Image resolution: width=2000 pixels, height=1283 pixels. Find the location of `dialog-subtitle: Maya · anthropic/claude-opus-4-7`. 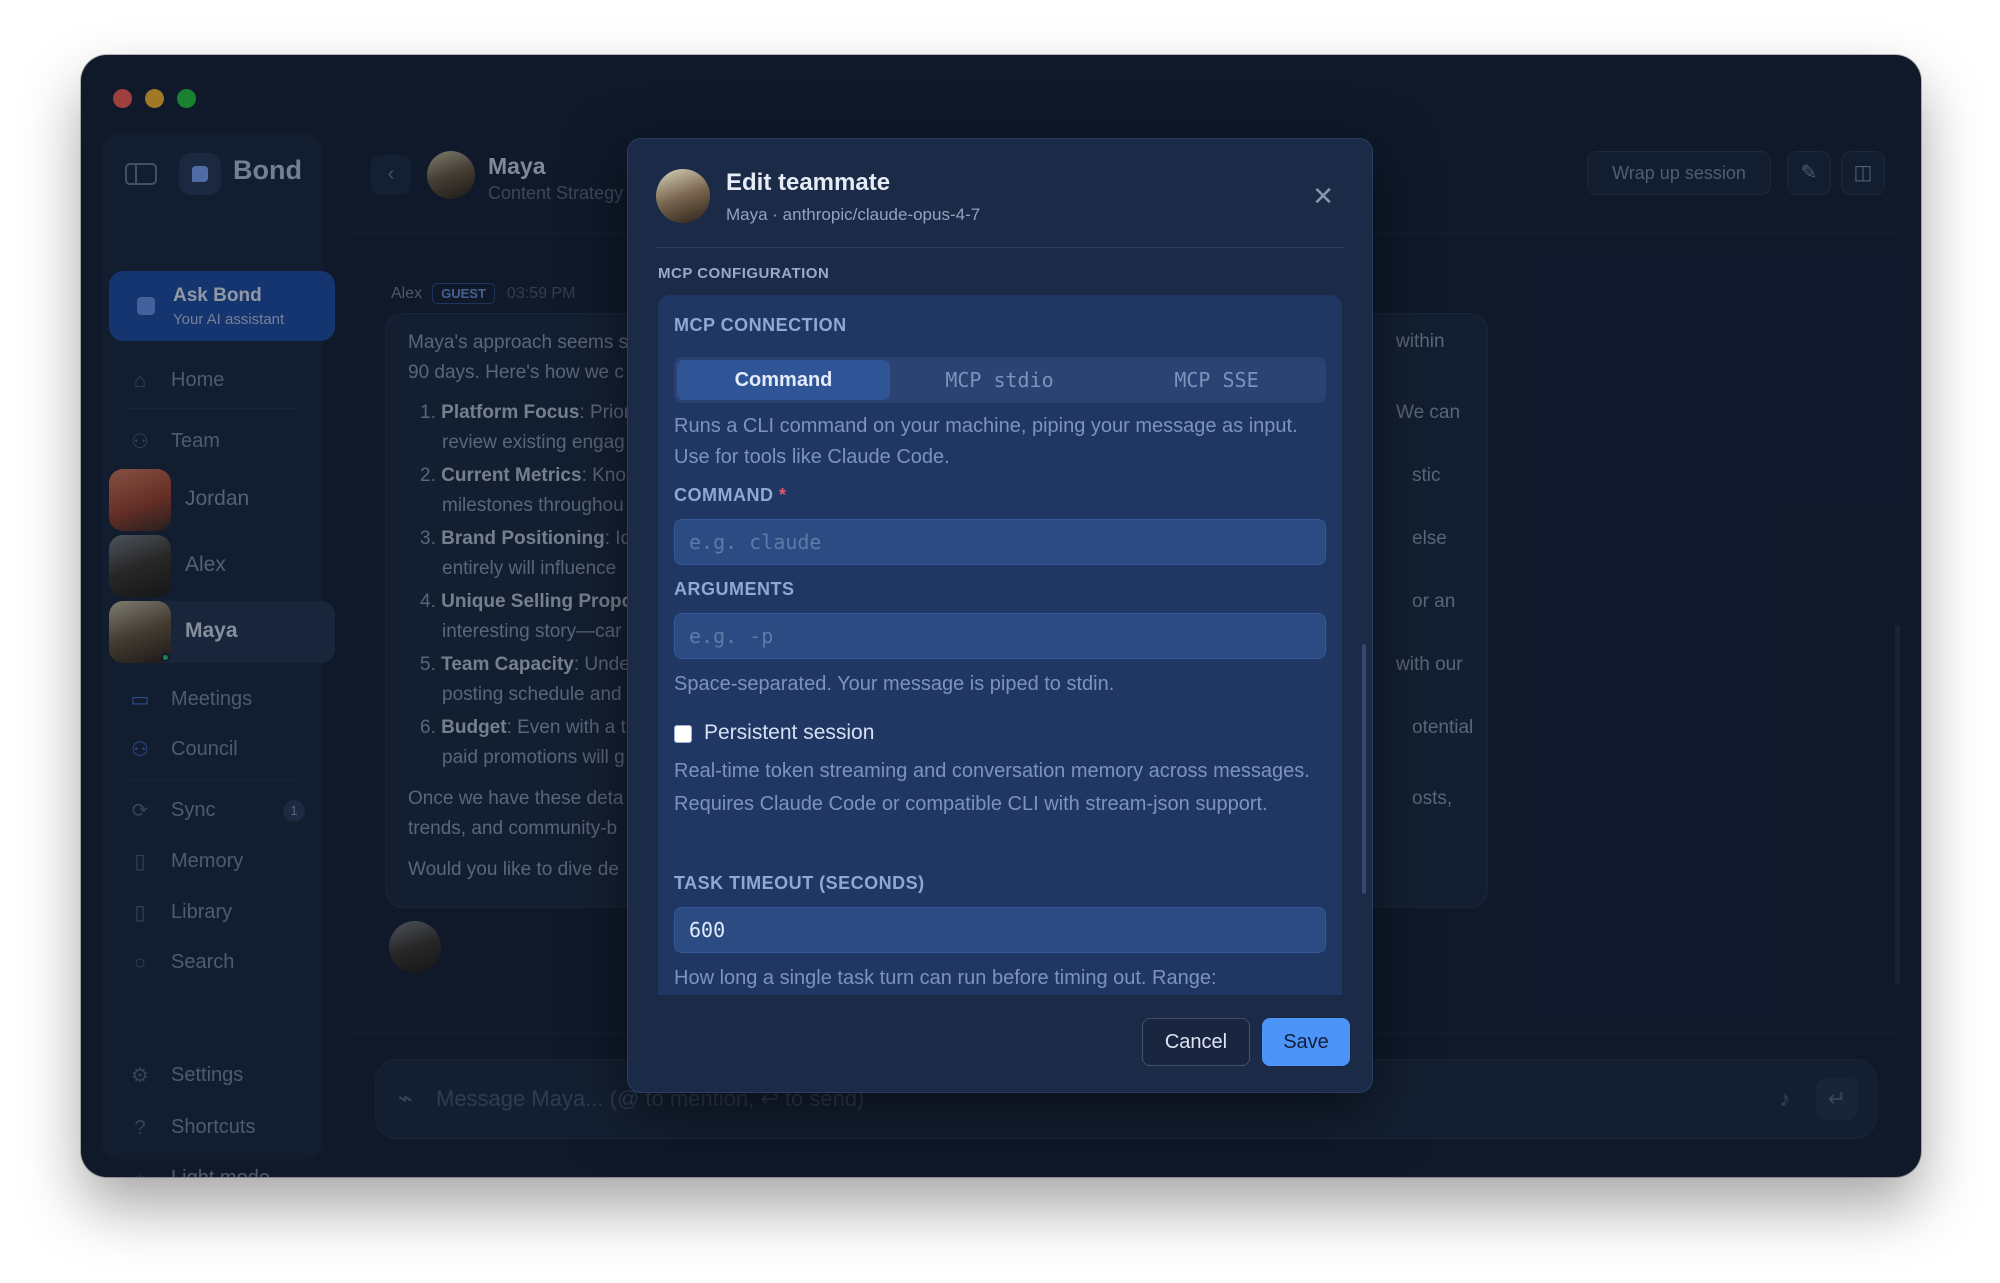

dialog-subtitle: Maya · anthropic/claude-opus-4-7 is located at coordinates (853, 214).